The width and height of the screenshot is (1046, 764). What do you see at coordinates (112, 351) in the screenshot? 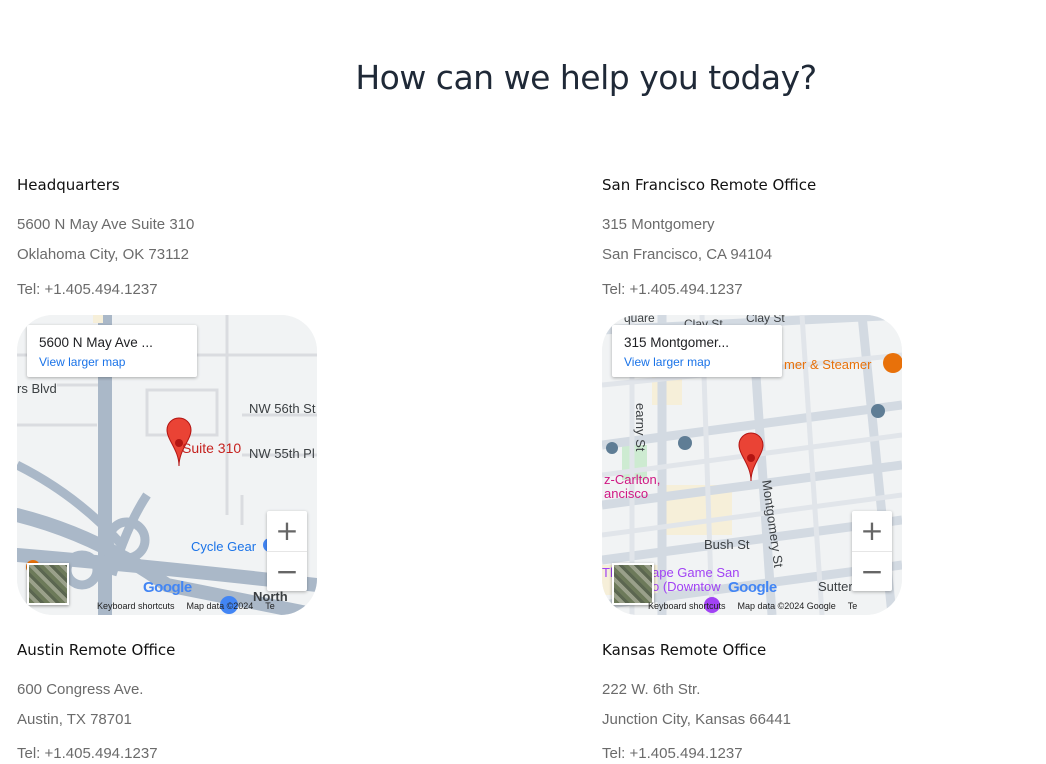
I see `map-place-card: 5600 N May Ave ... View larger map` at bounding box center [112, 351].